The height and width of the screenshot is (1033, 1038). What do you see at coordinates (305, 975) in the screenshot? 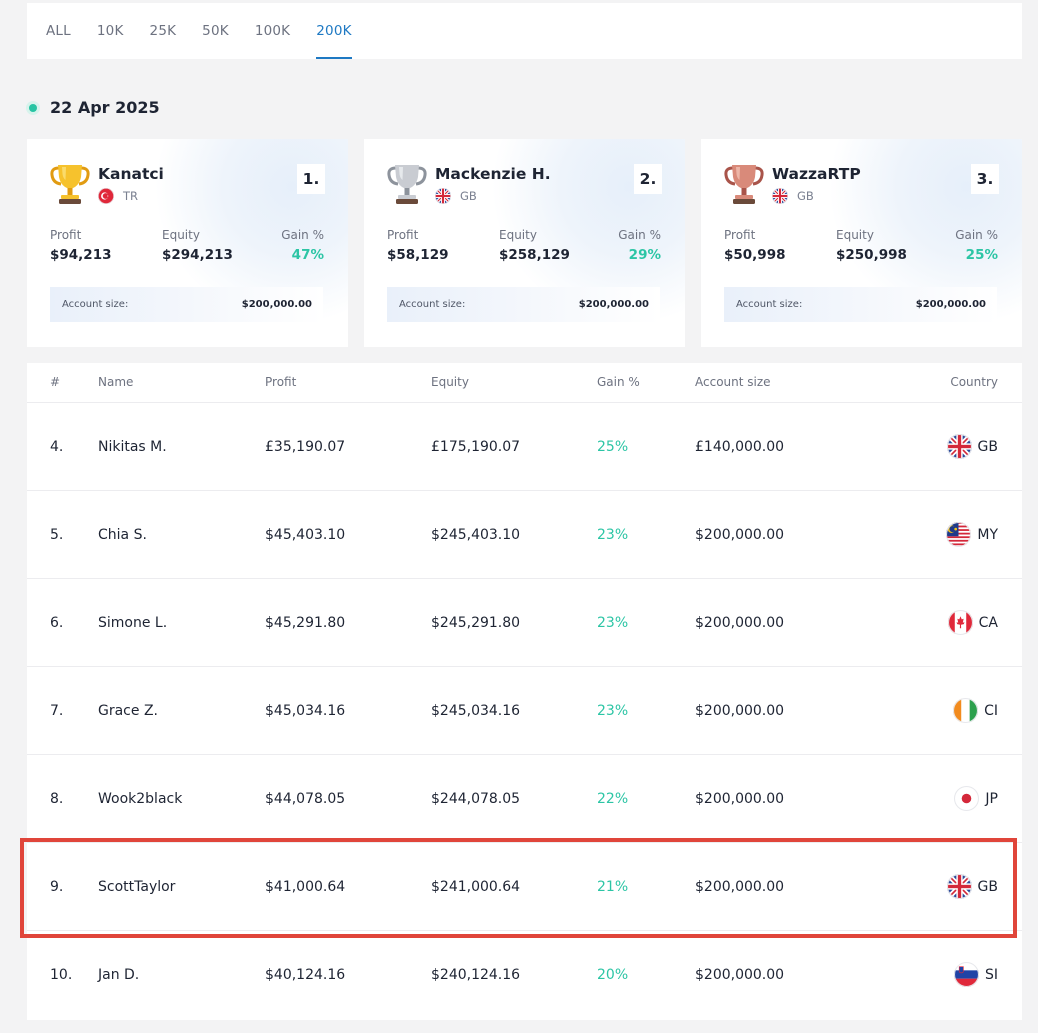
I see `row-profit: $40,124.16` at bounding box center [305, 975].